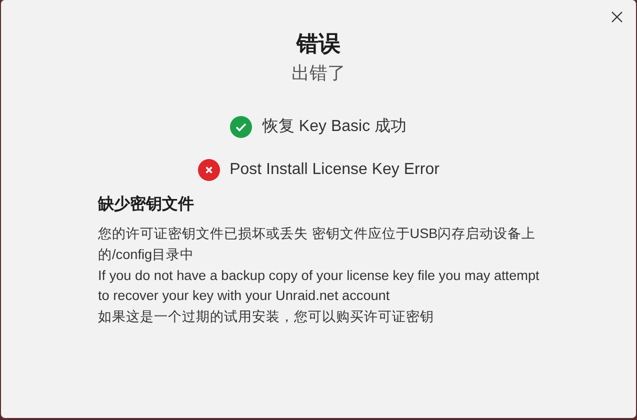 The height and width of the screenshot is (420, 637). What do you see at coordinates (318, 44) in the screenshot?
I see `dialog-title: 错误` at bounding box center [318, 44].